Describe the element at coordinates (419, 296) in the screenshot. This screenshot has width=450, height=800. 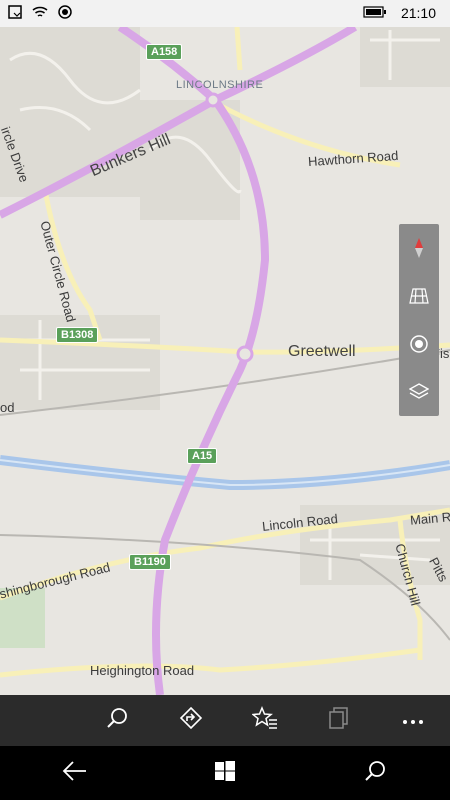
I see `map-view-icon` at that location.